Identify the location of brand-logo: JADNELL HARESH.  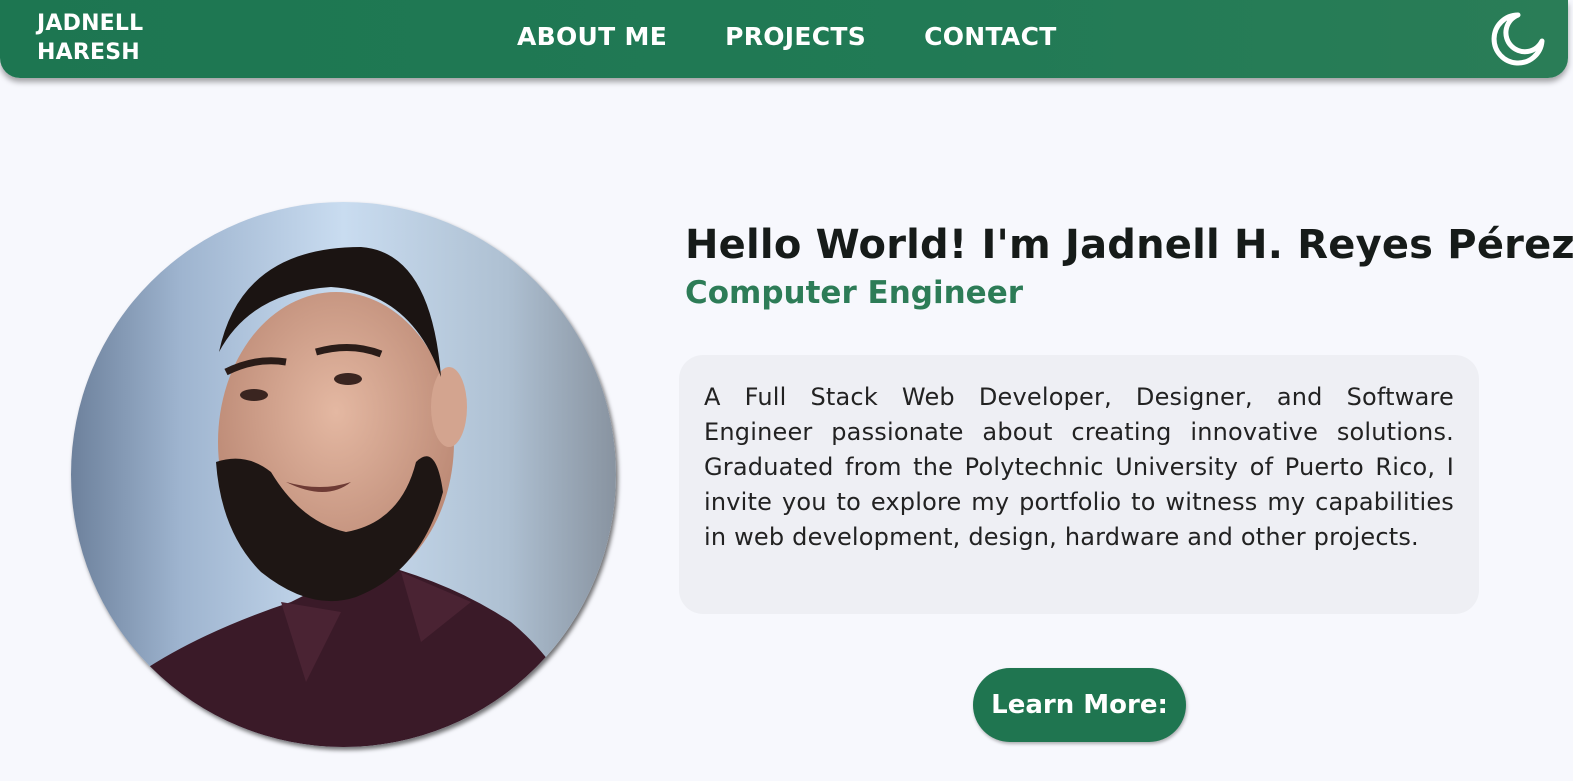
(90, 38).